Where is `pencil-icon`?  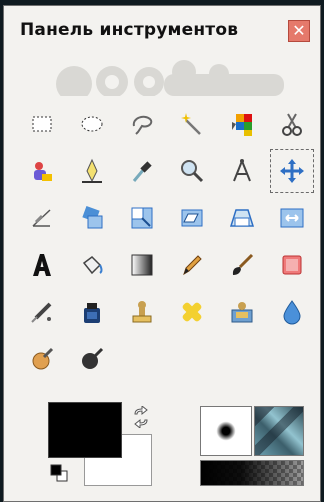
pencil-icon is located at coordinates (192, 265).